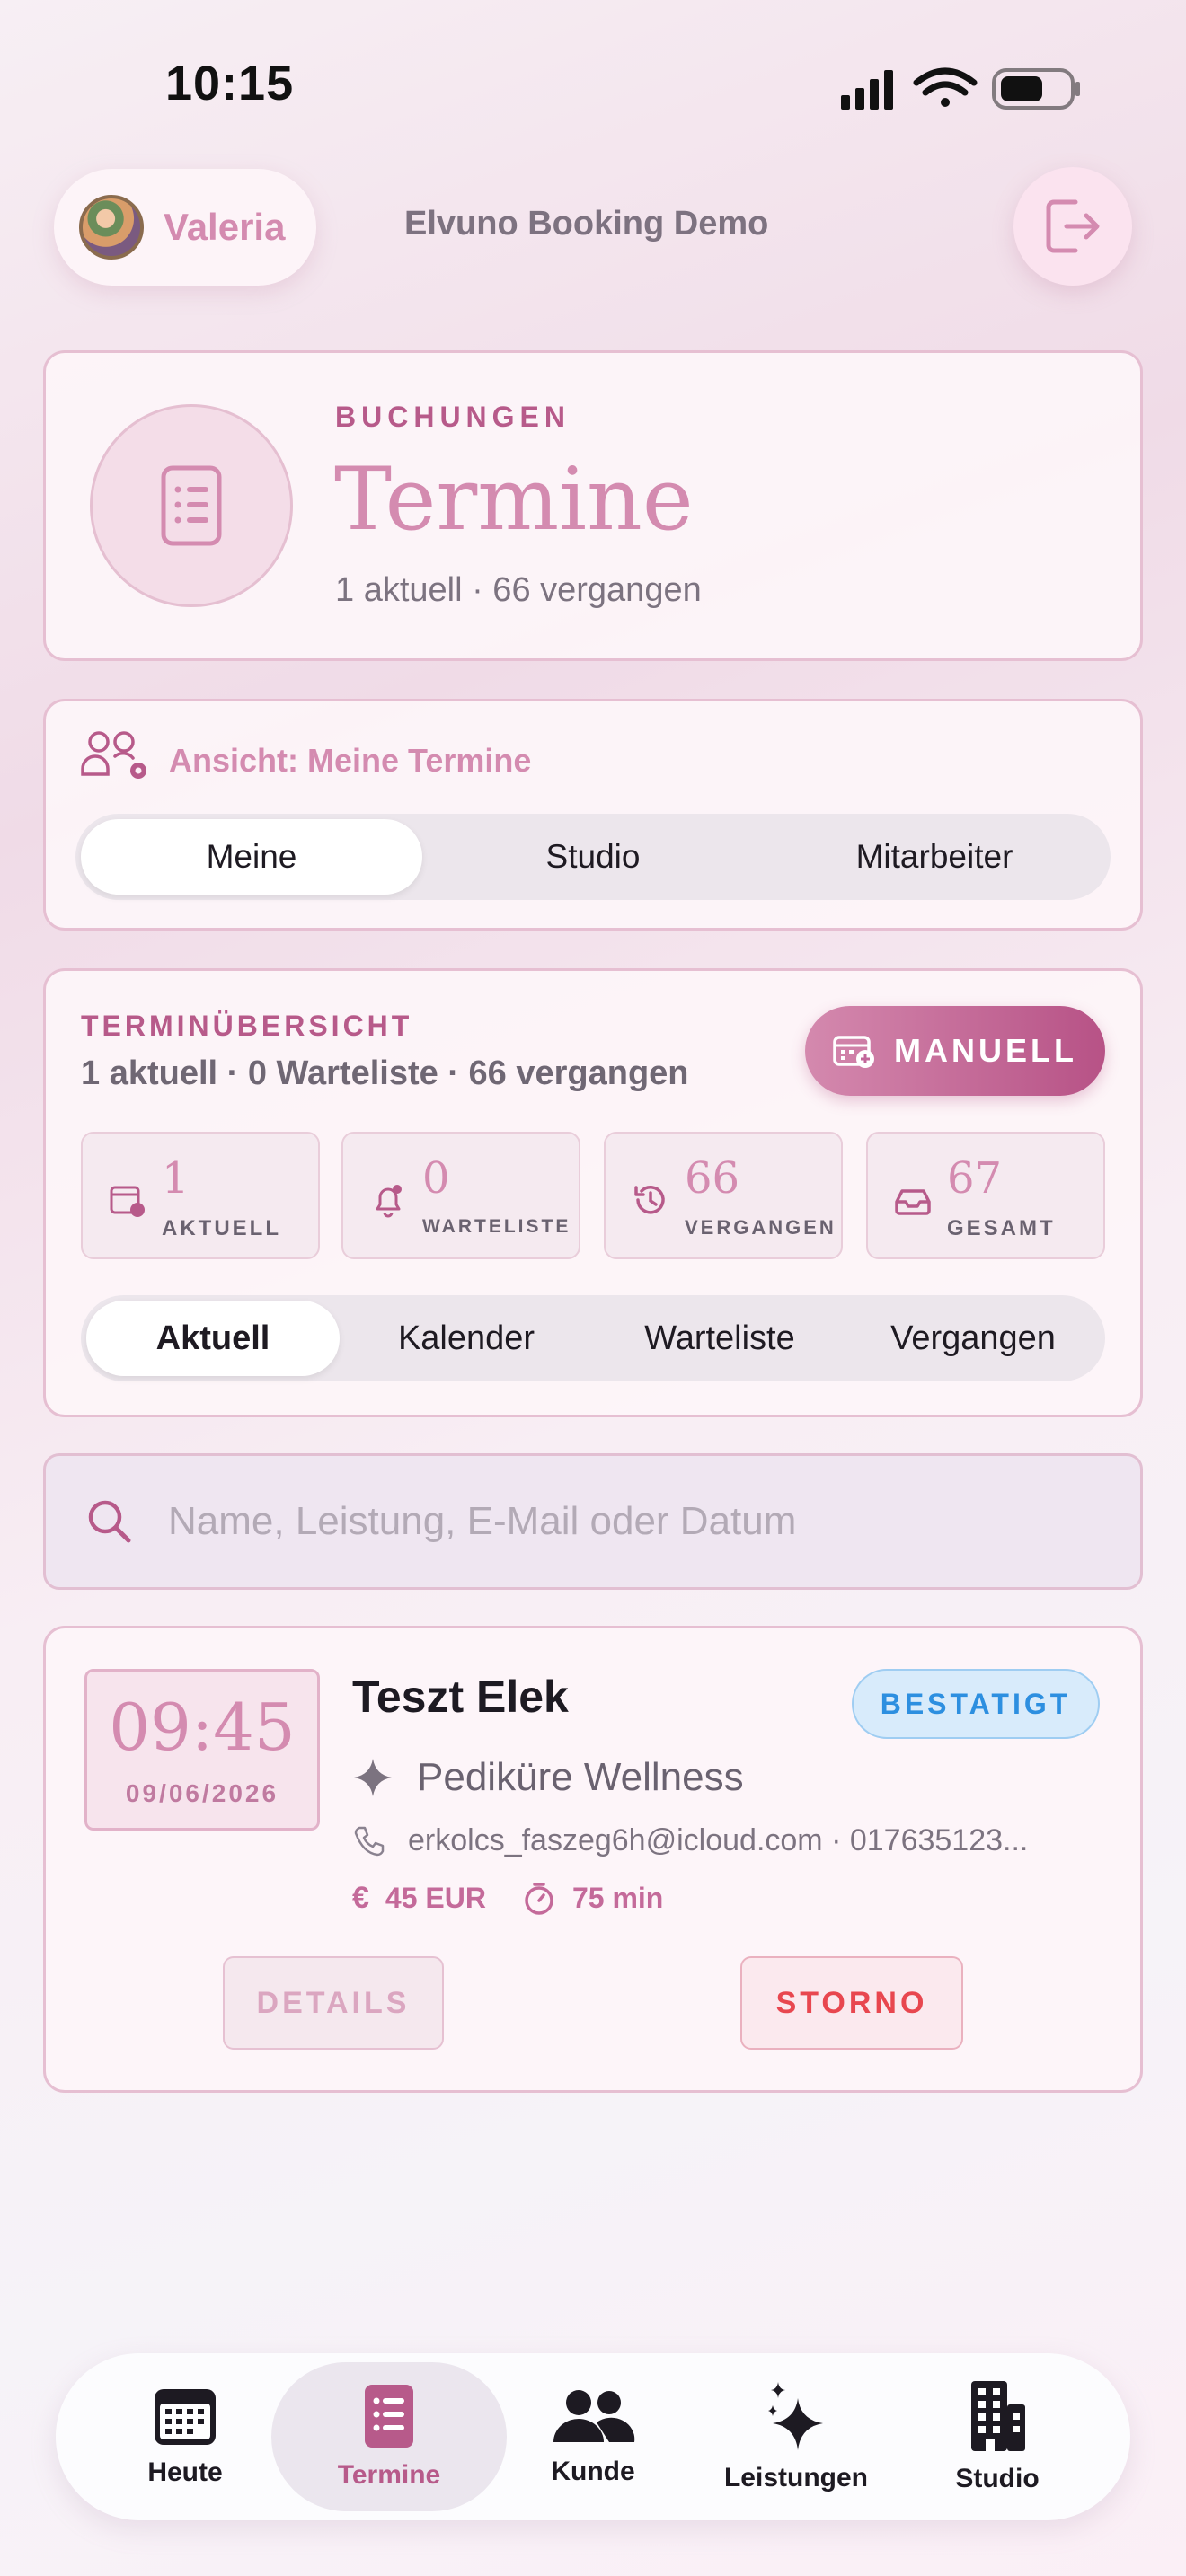 The image size is (1186, 2576). What do you see at coordinates (719, 1338) in the screenshot?
I see `tab-warteliste: Warteliste` at bounding box center [719, 1338].